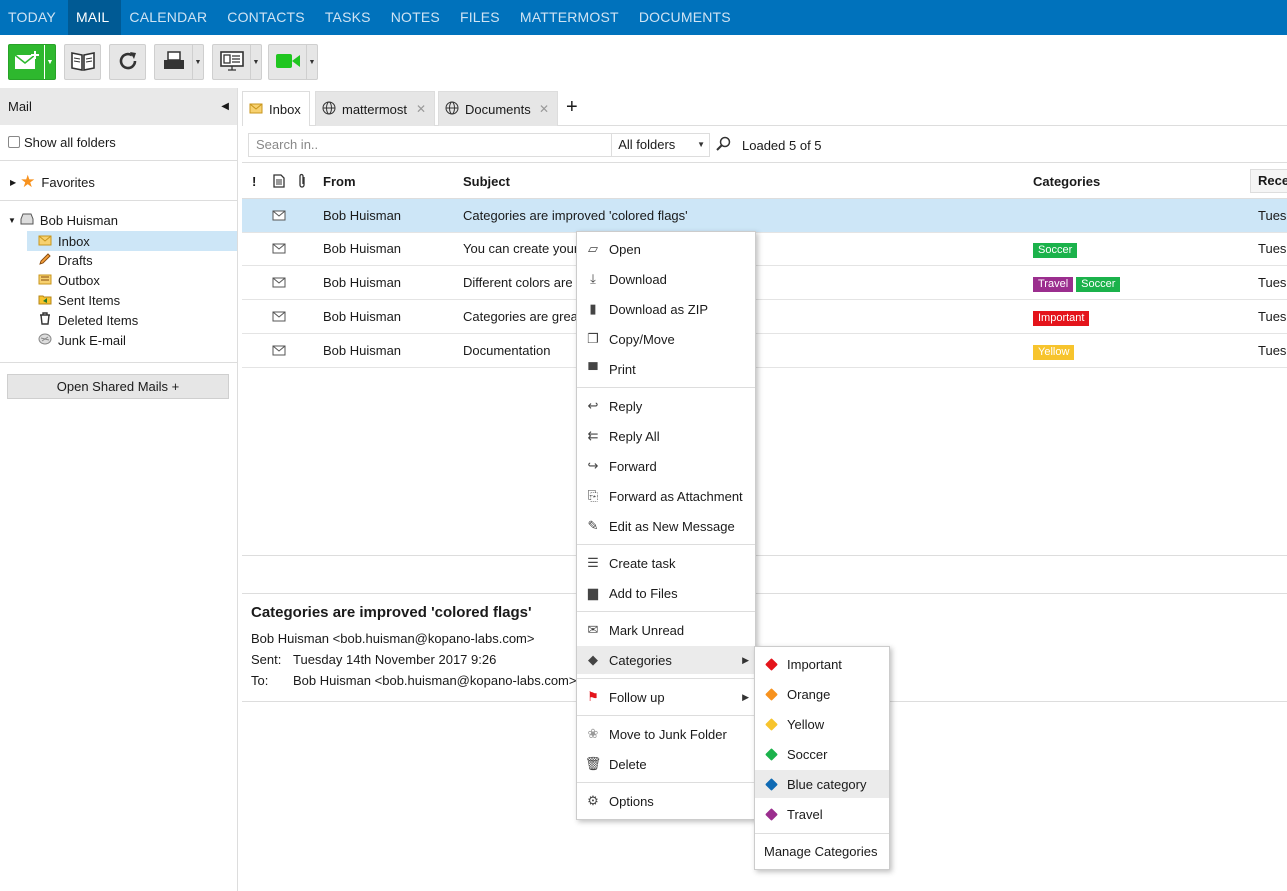 The height and width of the screenshot is (891, 1287). Describe the element at coordinates (822, 754) in the screenshot. I see `category-item-soccer: Soccer` at that location.